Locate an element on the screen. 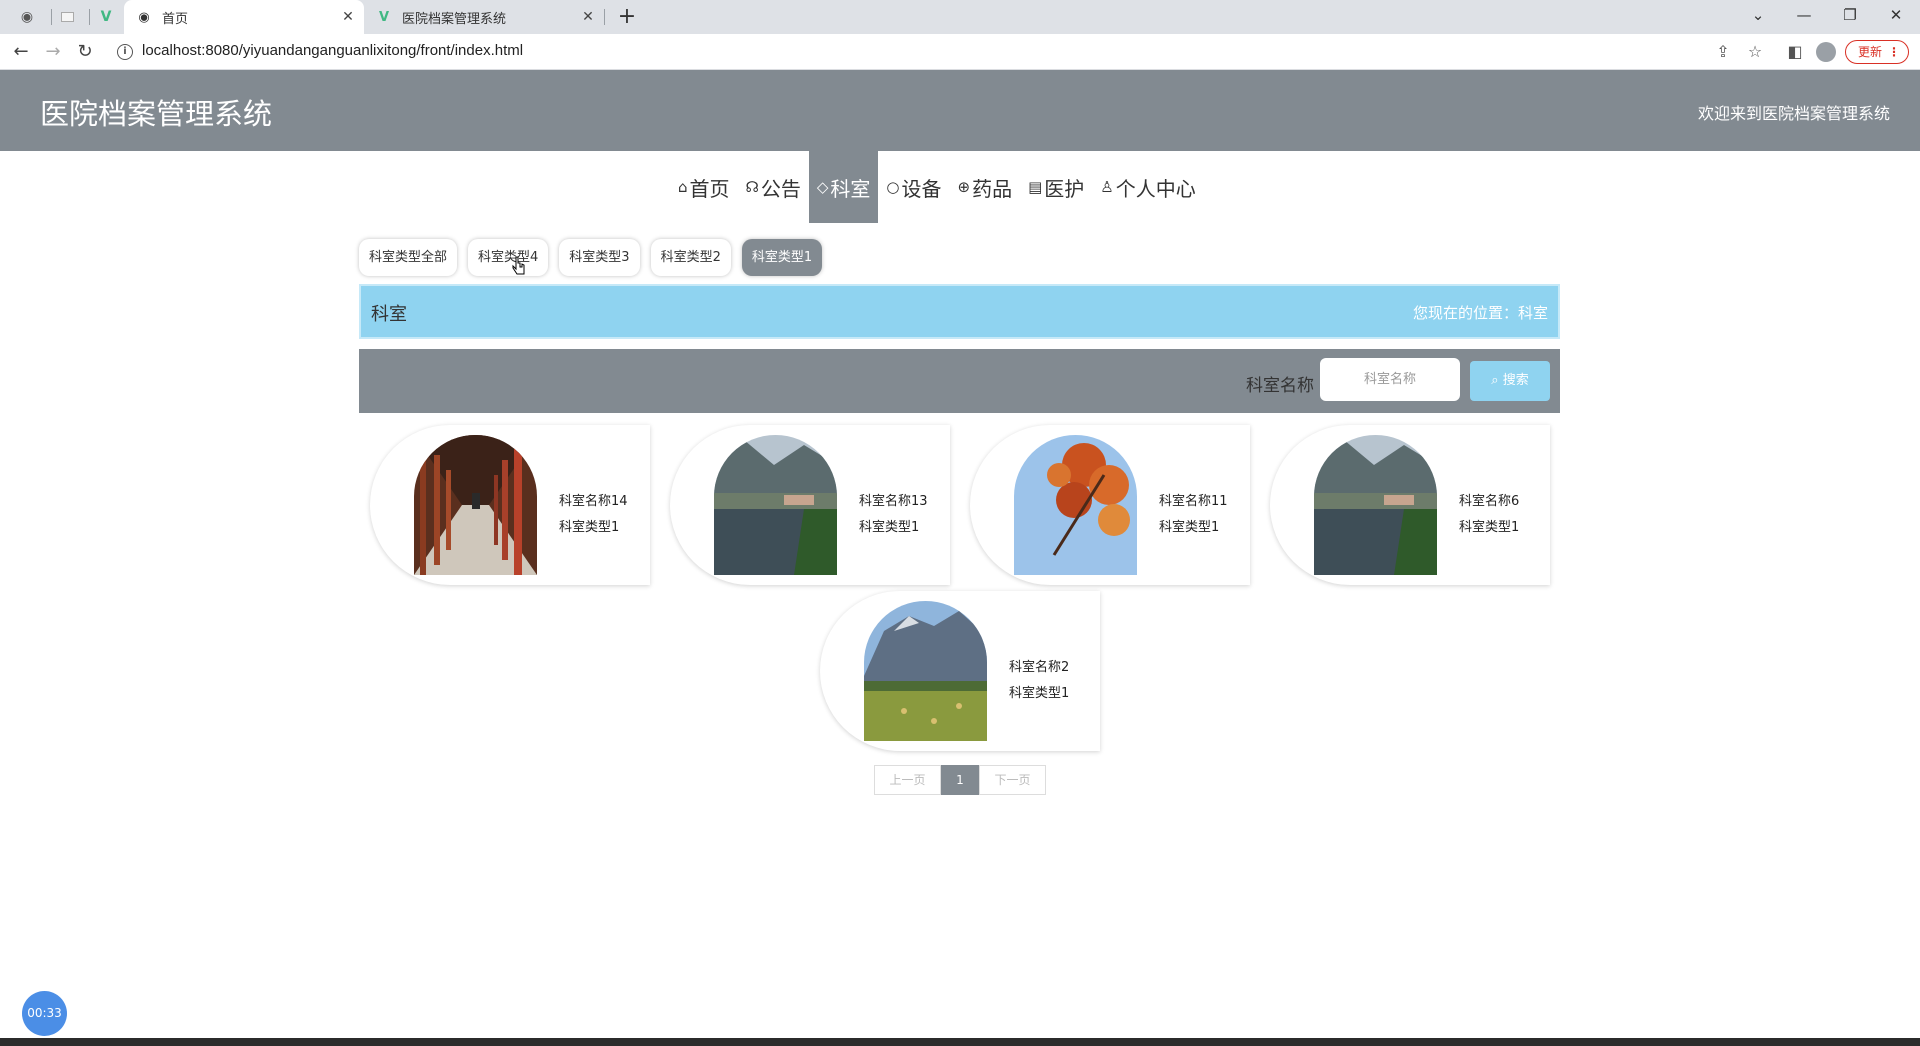 Image resolution: width=1920 pixels, height=1046 pixels. browser-tab-home: ◉ 首页 ✕ is located at coordinates (244, 17).